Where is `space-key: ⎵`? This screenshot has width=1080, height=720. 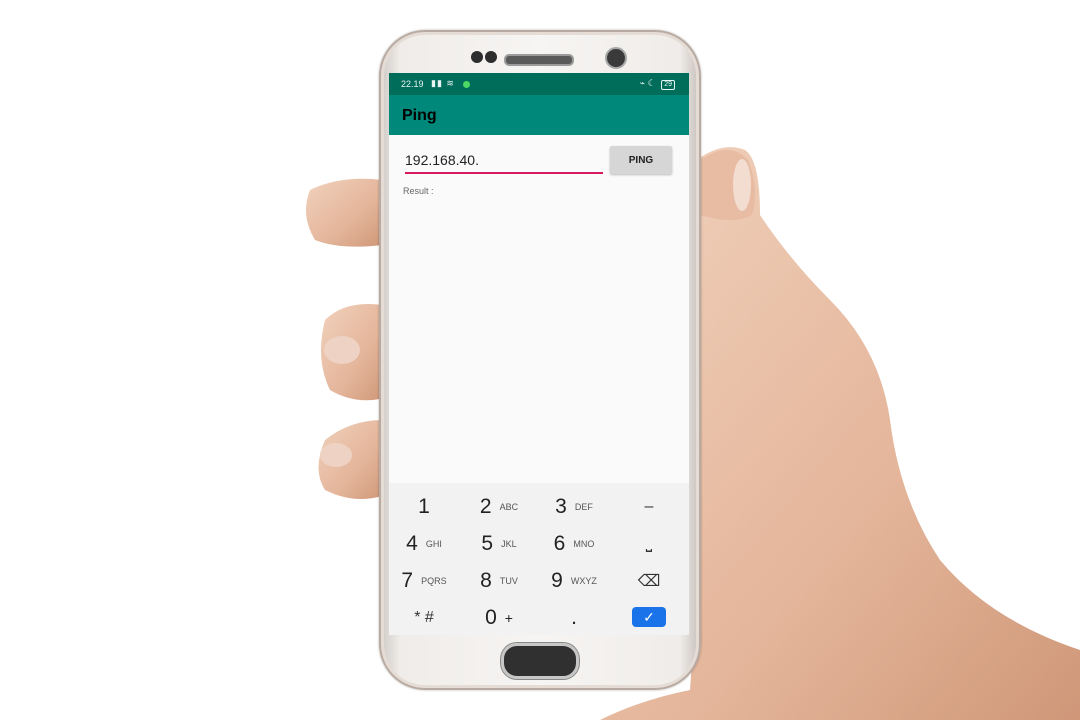
space-key: ⎵ is located at coordinates (649, 544).